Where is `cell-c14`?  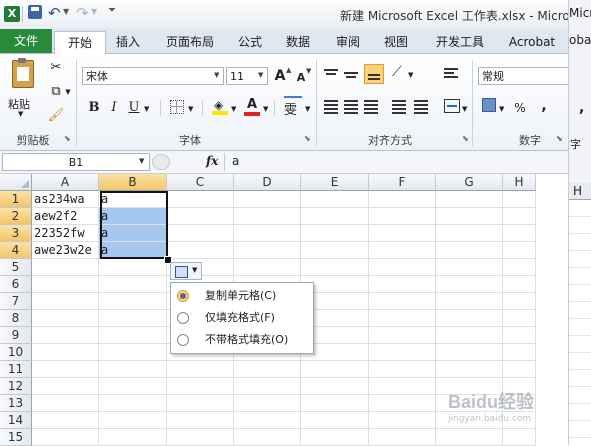
cell-c14 is located at coordinates (200, 420).